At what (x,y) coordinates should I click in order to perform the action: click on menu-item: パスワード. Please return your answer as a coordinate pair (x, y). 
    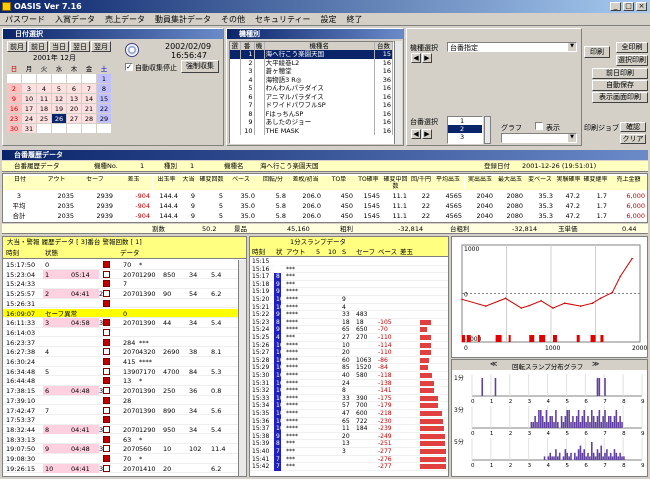
    Looking at the image, I should click on (25, 19).